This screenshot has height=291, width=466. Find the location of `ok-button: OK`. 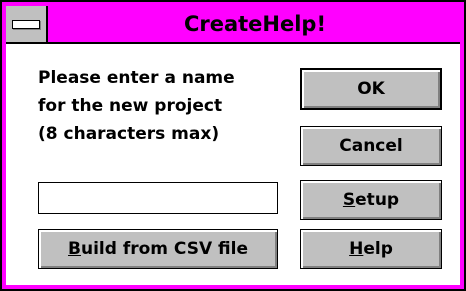

ok-button: OK is located at coordinates (371, 89).